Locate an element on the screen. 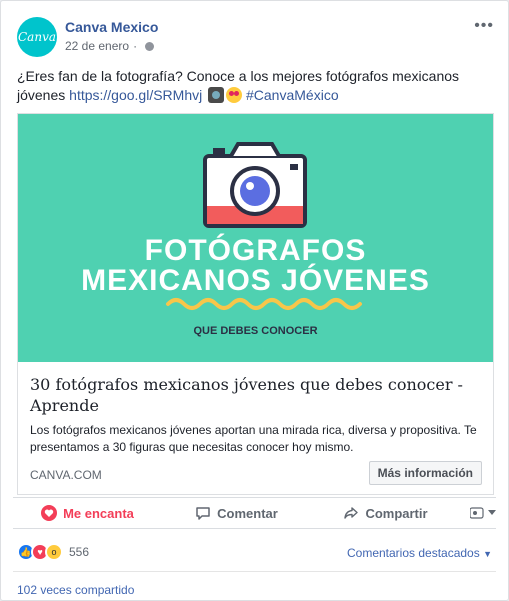 The image size is (509, 601). post-meta: 22 de enero · is located at coordinates (110, 46).